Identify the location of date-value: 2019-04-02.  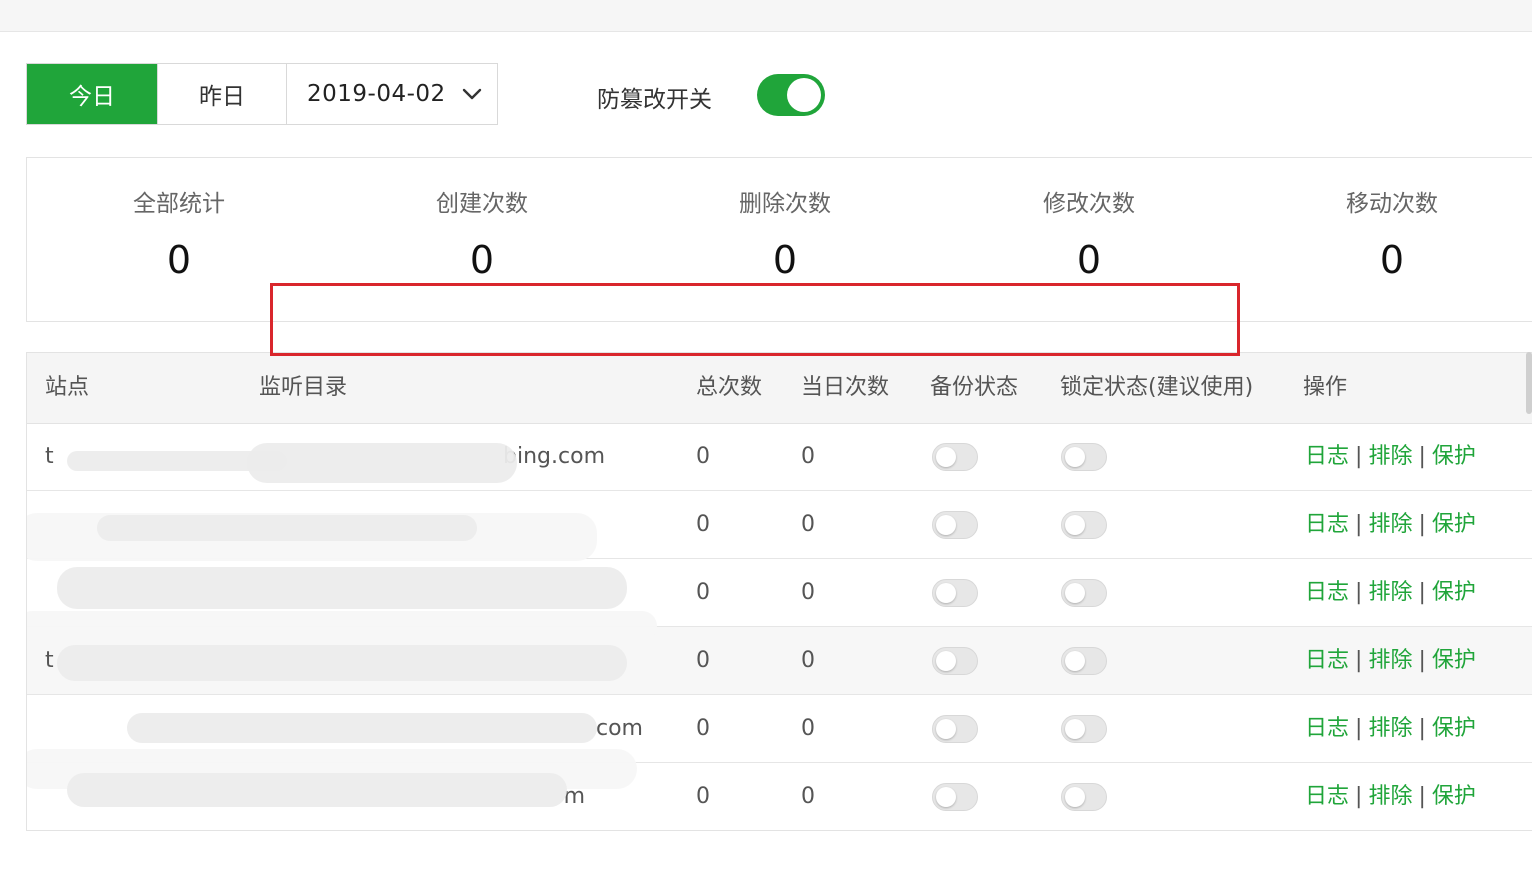
(376, 94).